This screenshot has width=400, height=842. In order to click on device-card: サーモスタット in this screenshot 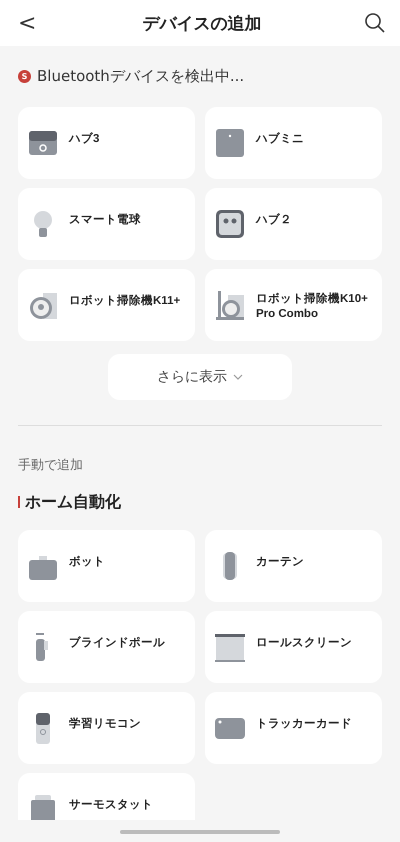, I will do `click(106, 796)`.